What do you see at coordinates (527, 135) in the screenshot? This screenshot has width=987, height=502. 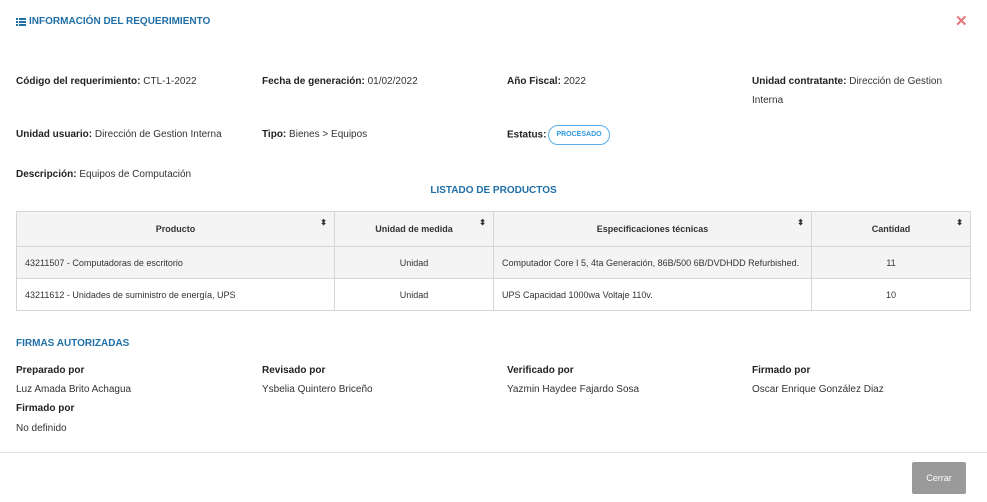 I see `field-label: Estatus:` at bounding box center [527, 135].